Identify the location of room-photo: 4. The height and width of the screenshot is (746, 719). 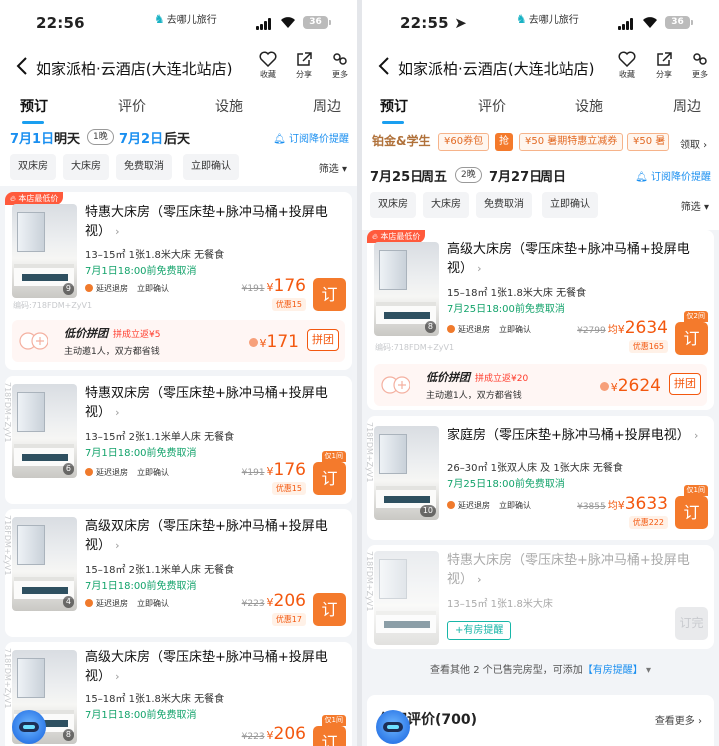
(44, 564).